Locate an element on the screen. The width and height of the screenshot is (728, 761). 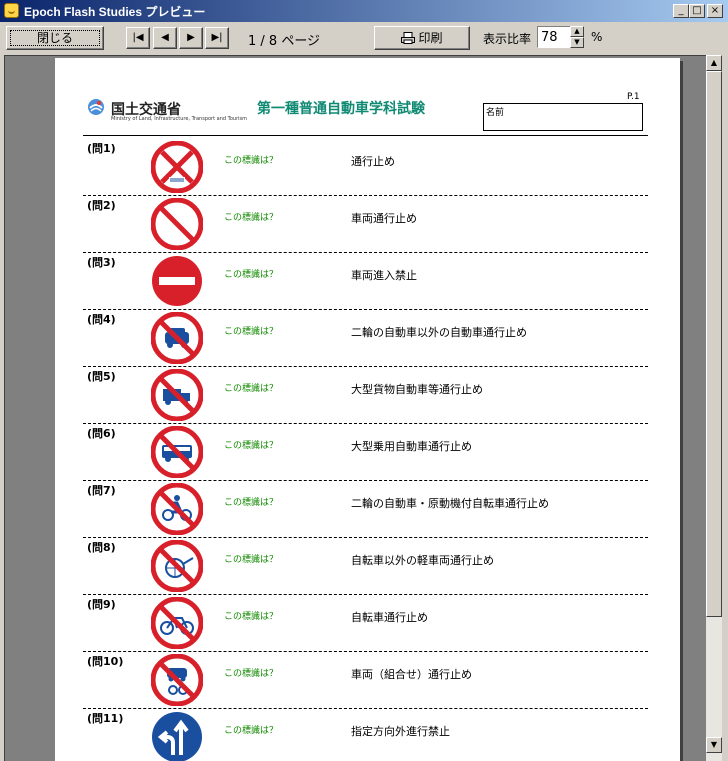
window-frame is located at coordinates (725, 391).